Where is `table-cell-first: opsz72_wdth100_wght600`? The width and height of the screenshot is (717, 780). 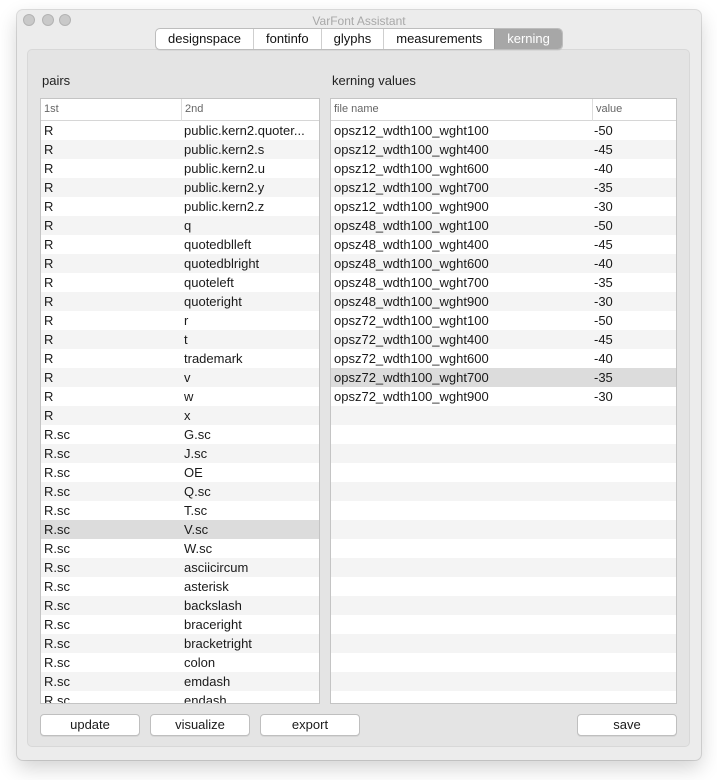
table-cell-first: opsz72_wdth100_wght600 is located at coordinates (411, 358).